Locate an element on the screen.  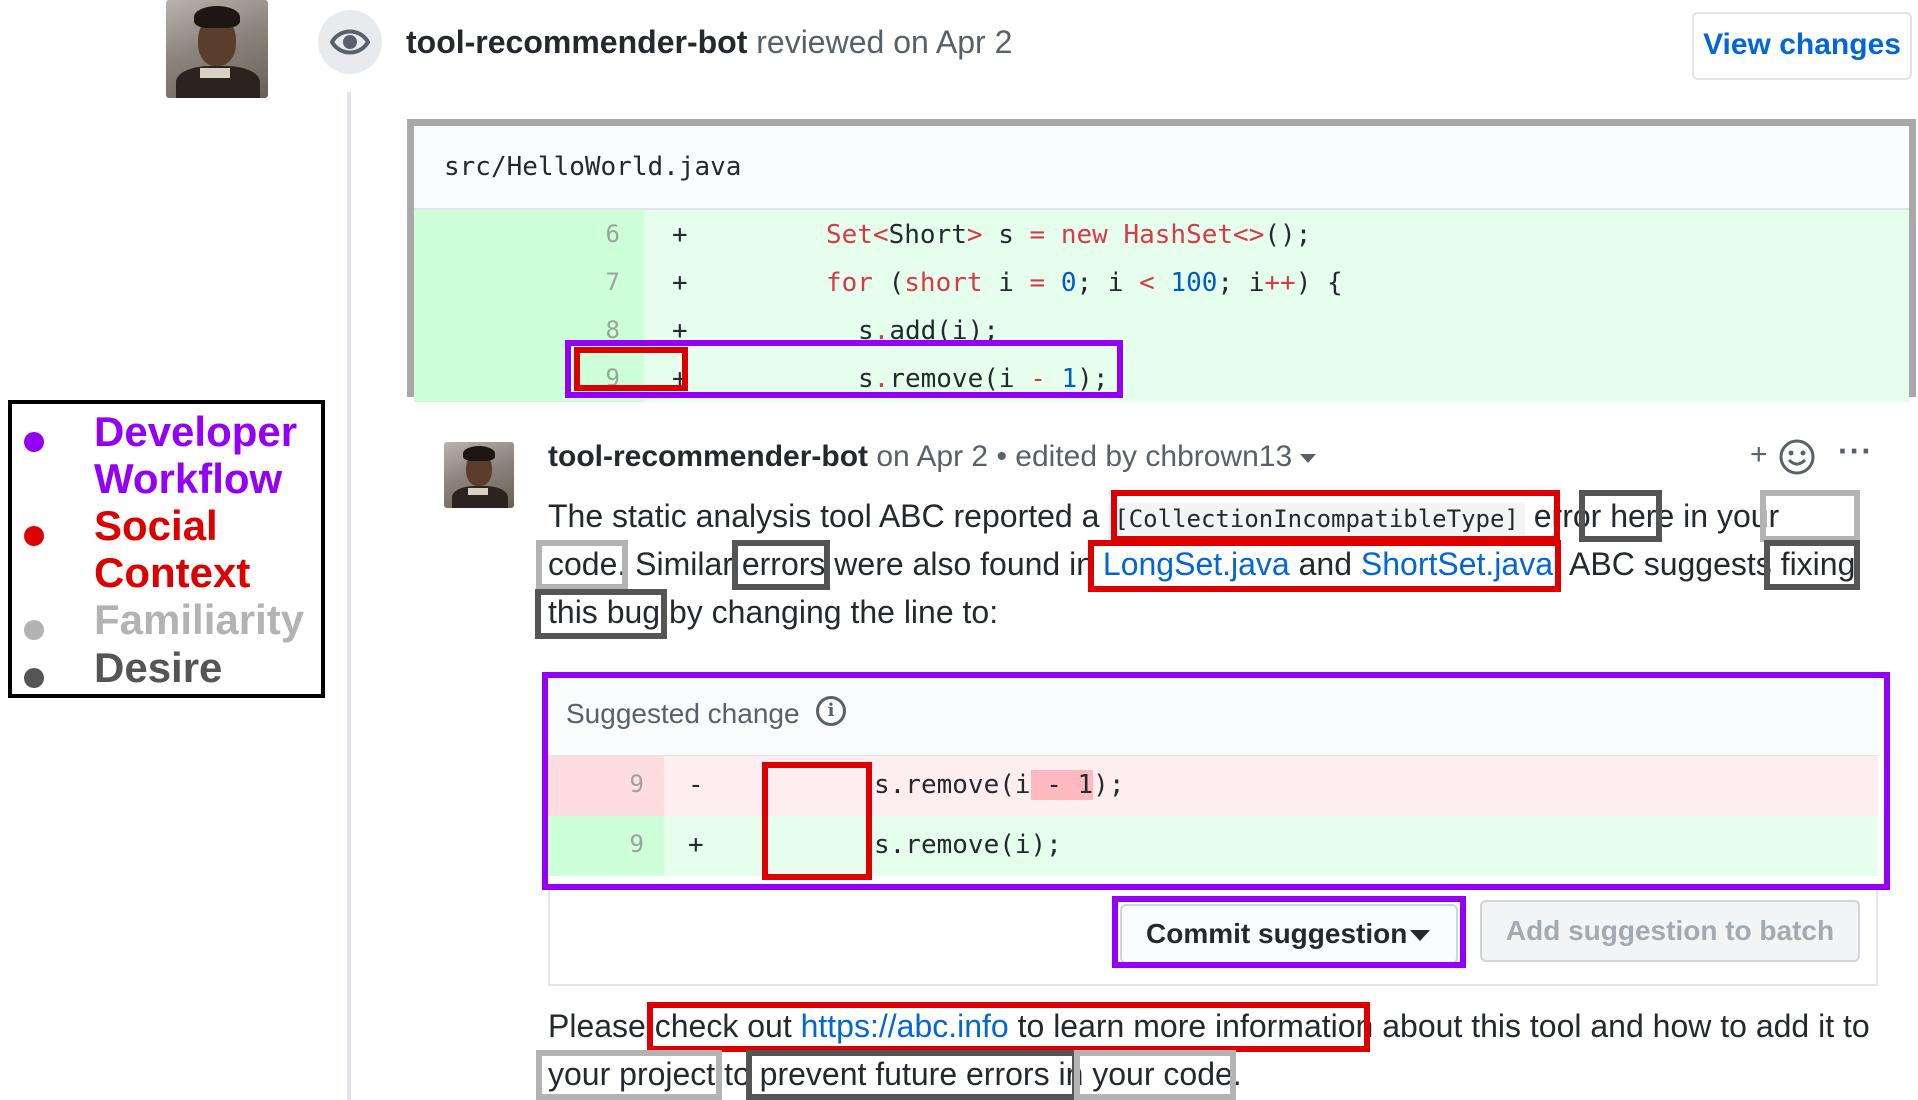
diff-line: 8 + s.add(i); is located at coordinates (1161, 330).